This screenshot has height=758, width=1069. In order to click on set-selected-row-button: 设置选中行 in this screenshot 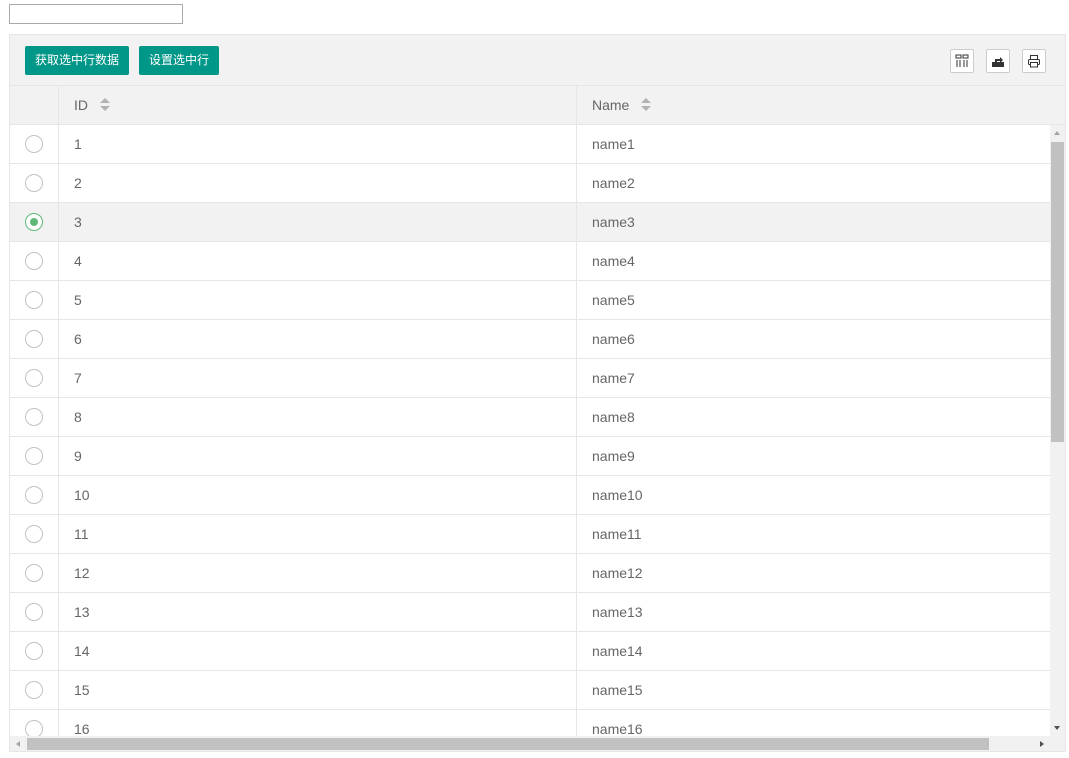, I will do `click(179, 60)`.